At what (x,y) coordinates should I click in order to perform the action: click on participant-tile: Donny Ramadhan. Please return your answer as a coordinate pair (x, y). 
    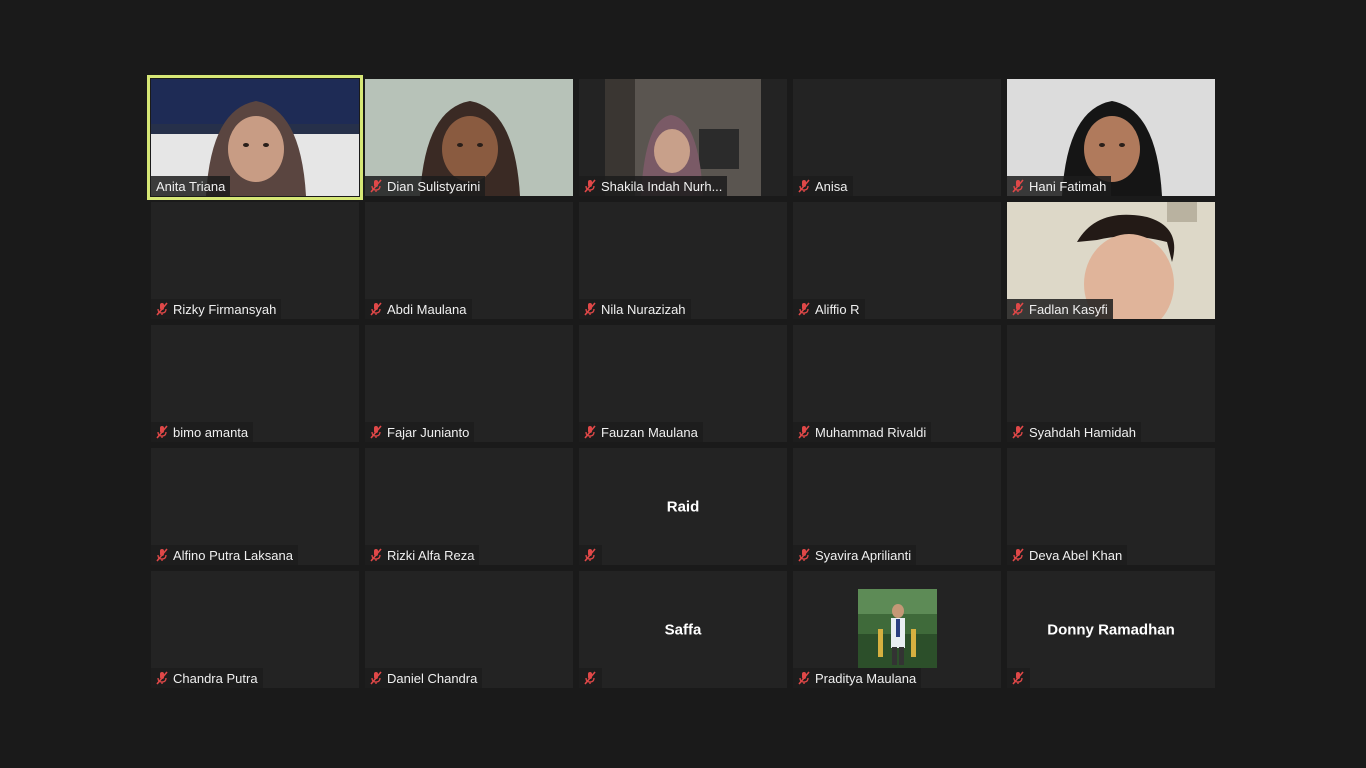
    Looking at the image, I should click on (1111, 629).